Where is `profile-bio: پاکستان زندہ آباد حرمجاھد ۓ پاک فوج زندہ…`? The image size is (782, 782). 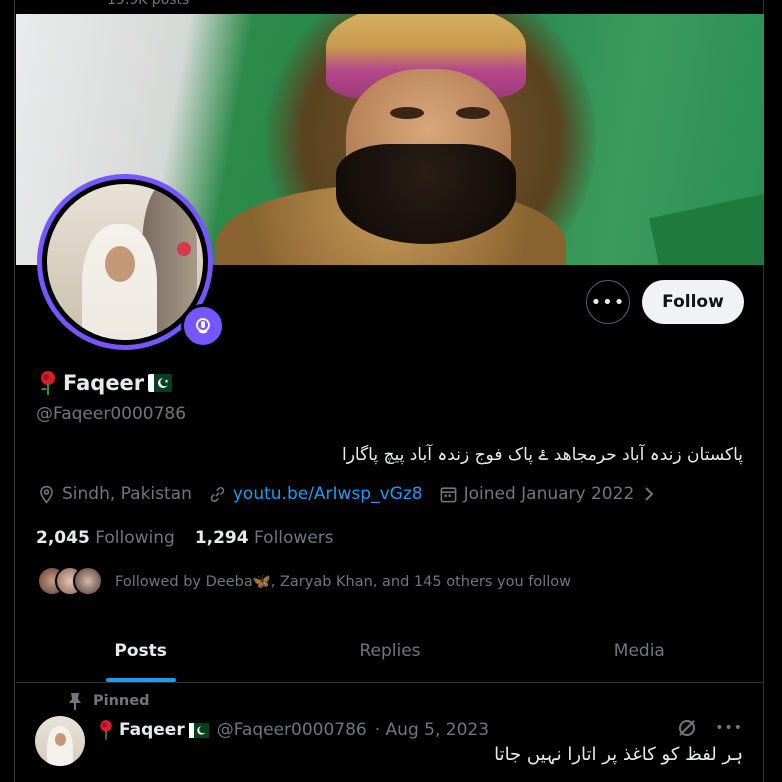
profile-bio: پاکستان زندہ آباد حرمجاھد ۓ پاک فوج زندہ… is located at coordinates (542, 455).